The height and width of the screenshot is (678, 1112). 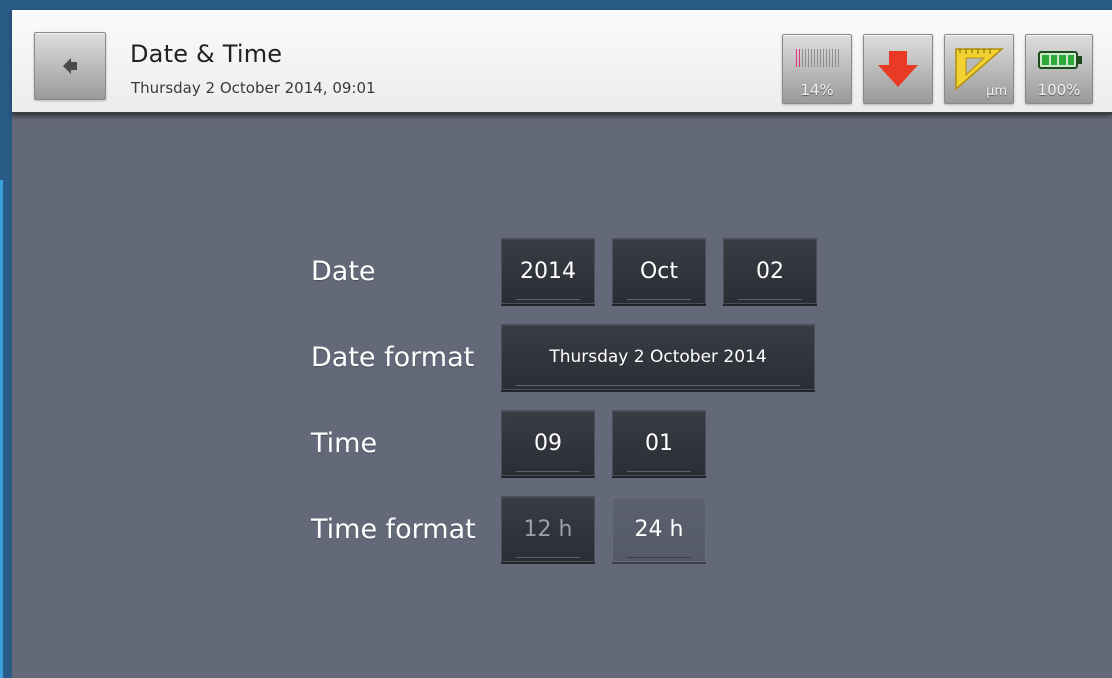 What do you see at coordinates (393, 529) in the screenshot?
I see `time-format-label: Time format` at bounding box center [393, 529].